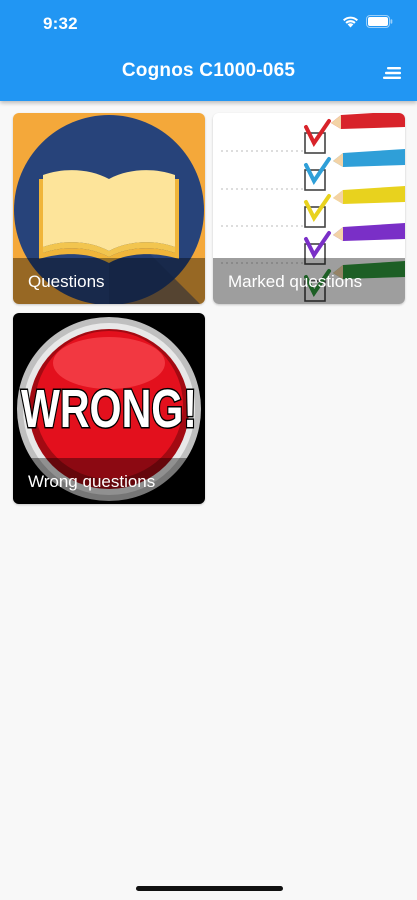 The height and width of the screenshot is (900, 417). I want to click on menu-button, so click(392, 73).